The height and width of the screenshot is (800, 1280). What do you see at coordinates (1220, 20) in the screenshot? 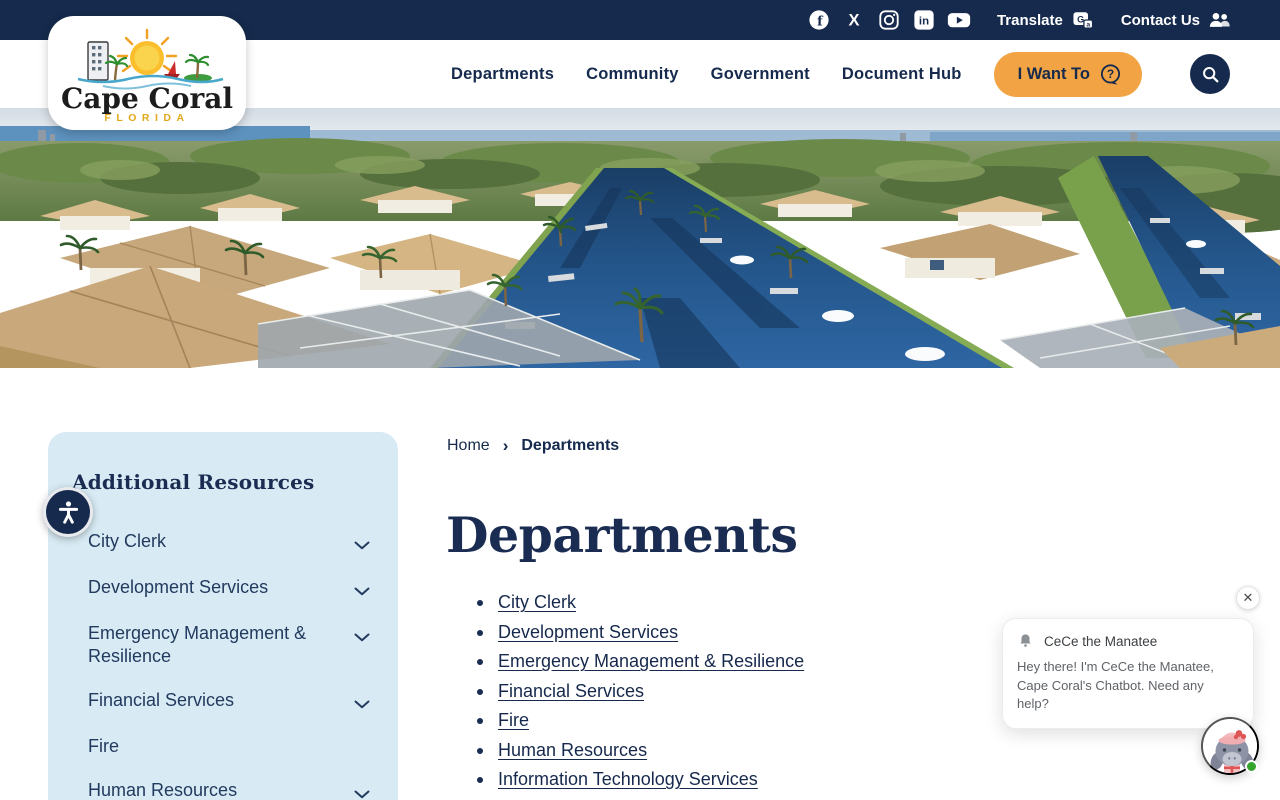
I see `people-icon` at bounding box center [1220, 20].